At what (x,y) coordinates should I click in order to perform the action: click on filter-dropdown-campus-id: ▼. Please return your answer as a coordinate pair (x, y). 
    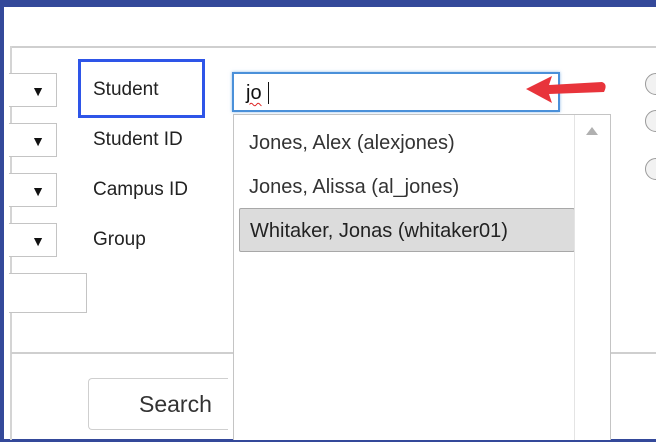
    Looking at the image, I should click on (33, 190).